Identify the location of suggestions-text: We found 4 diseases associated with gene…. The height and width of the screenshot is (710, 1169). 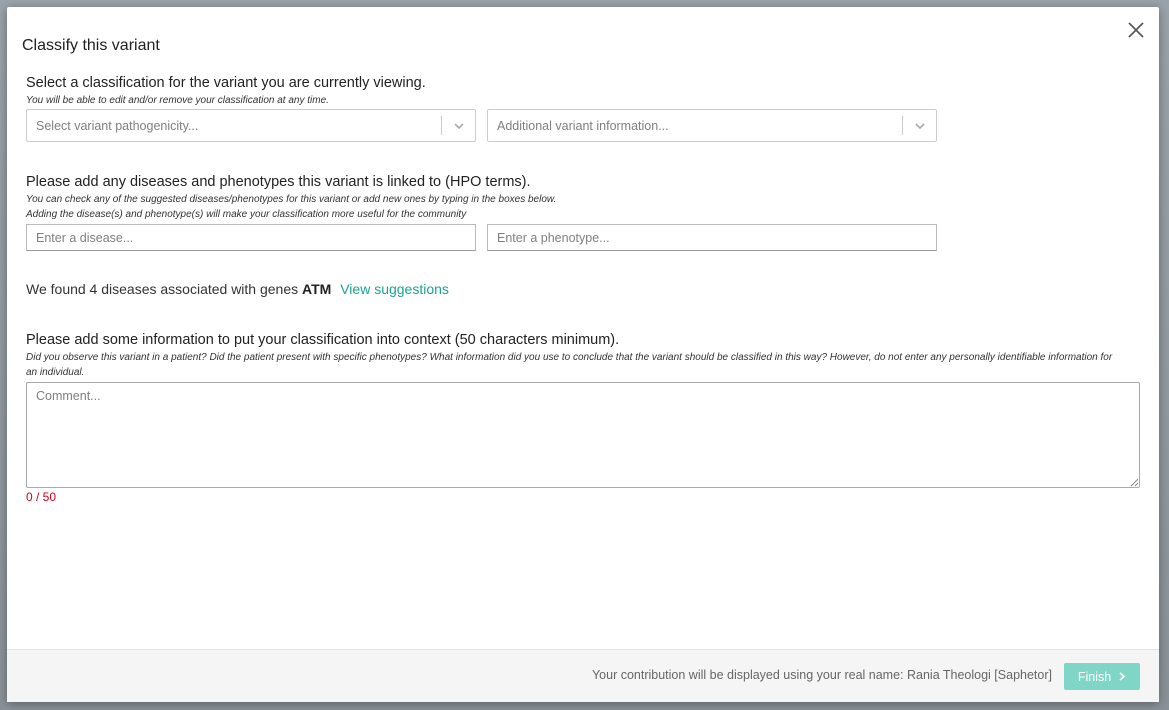
(162, 289).